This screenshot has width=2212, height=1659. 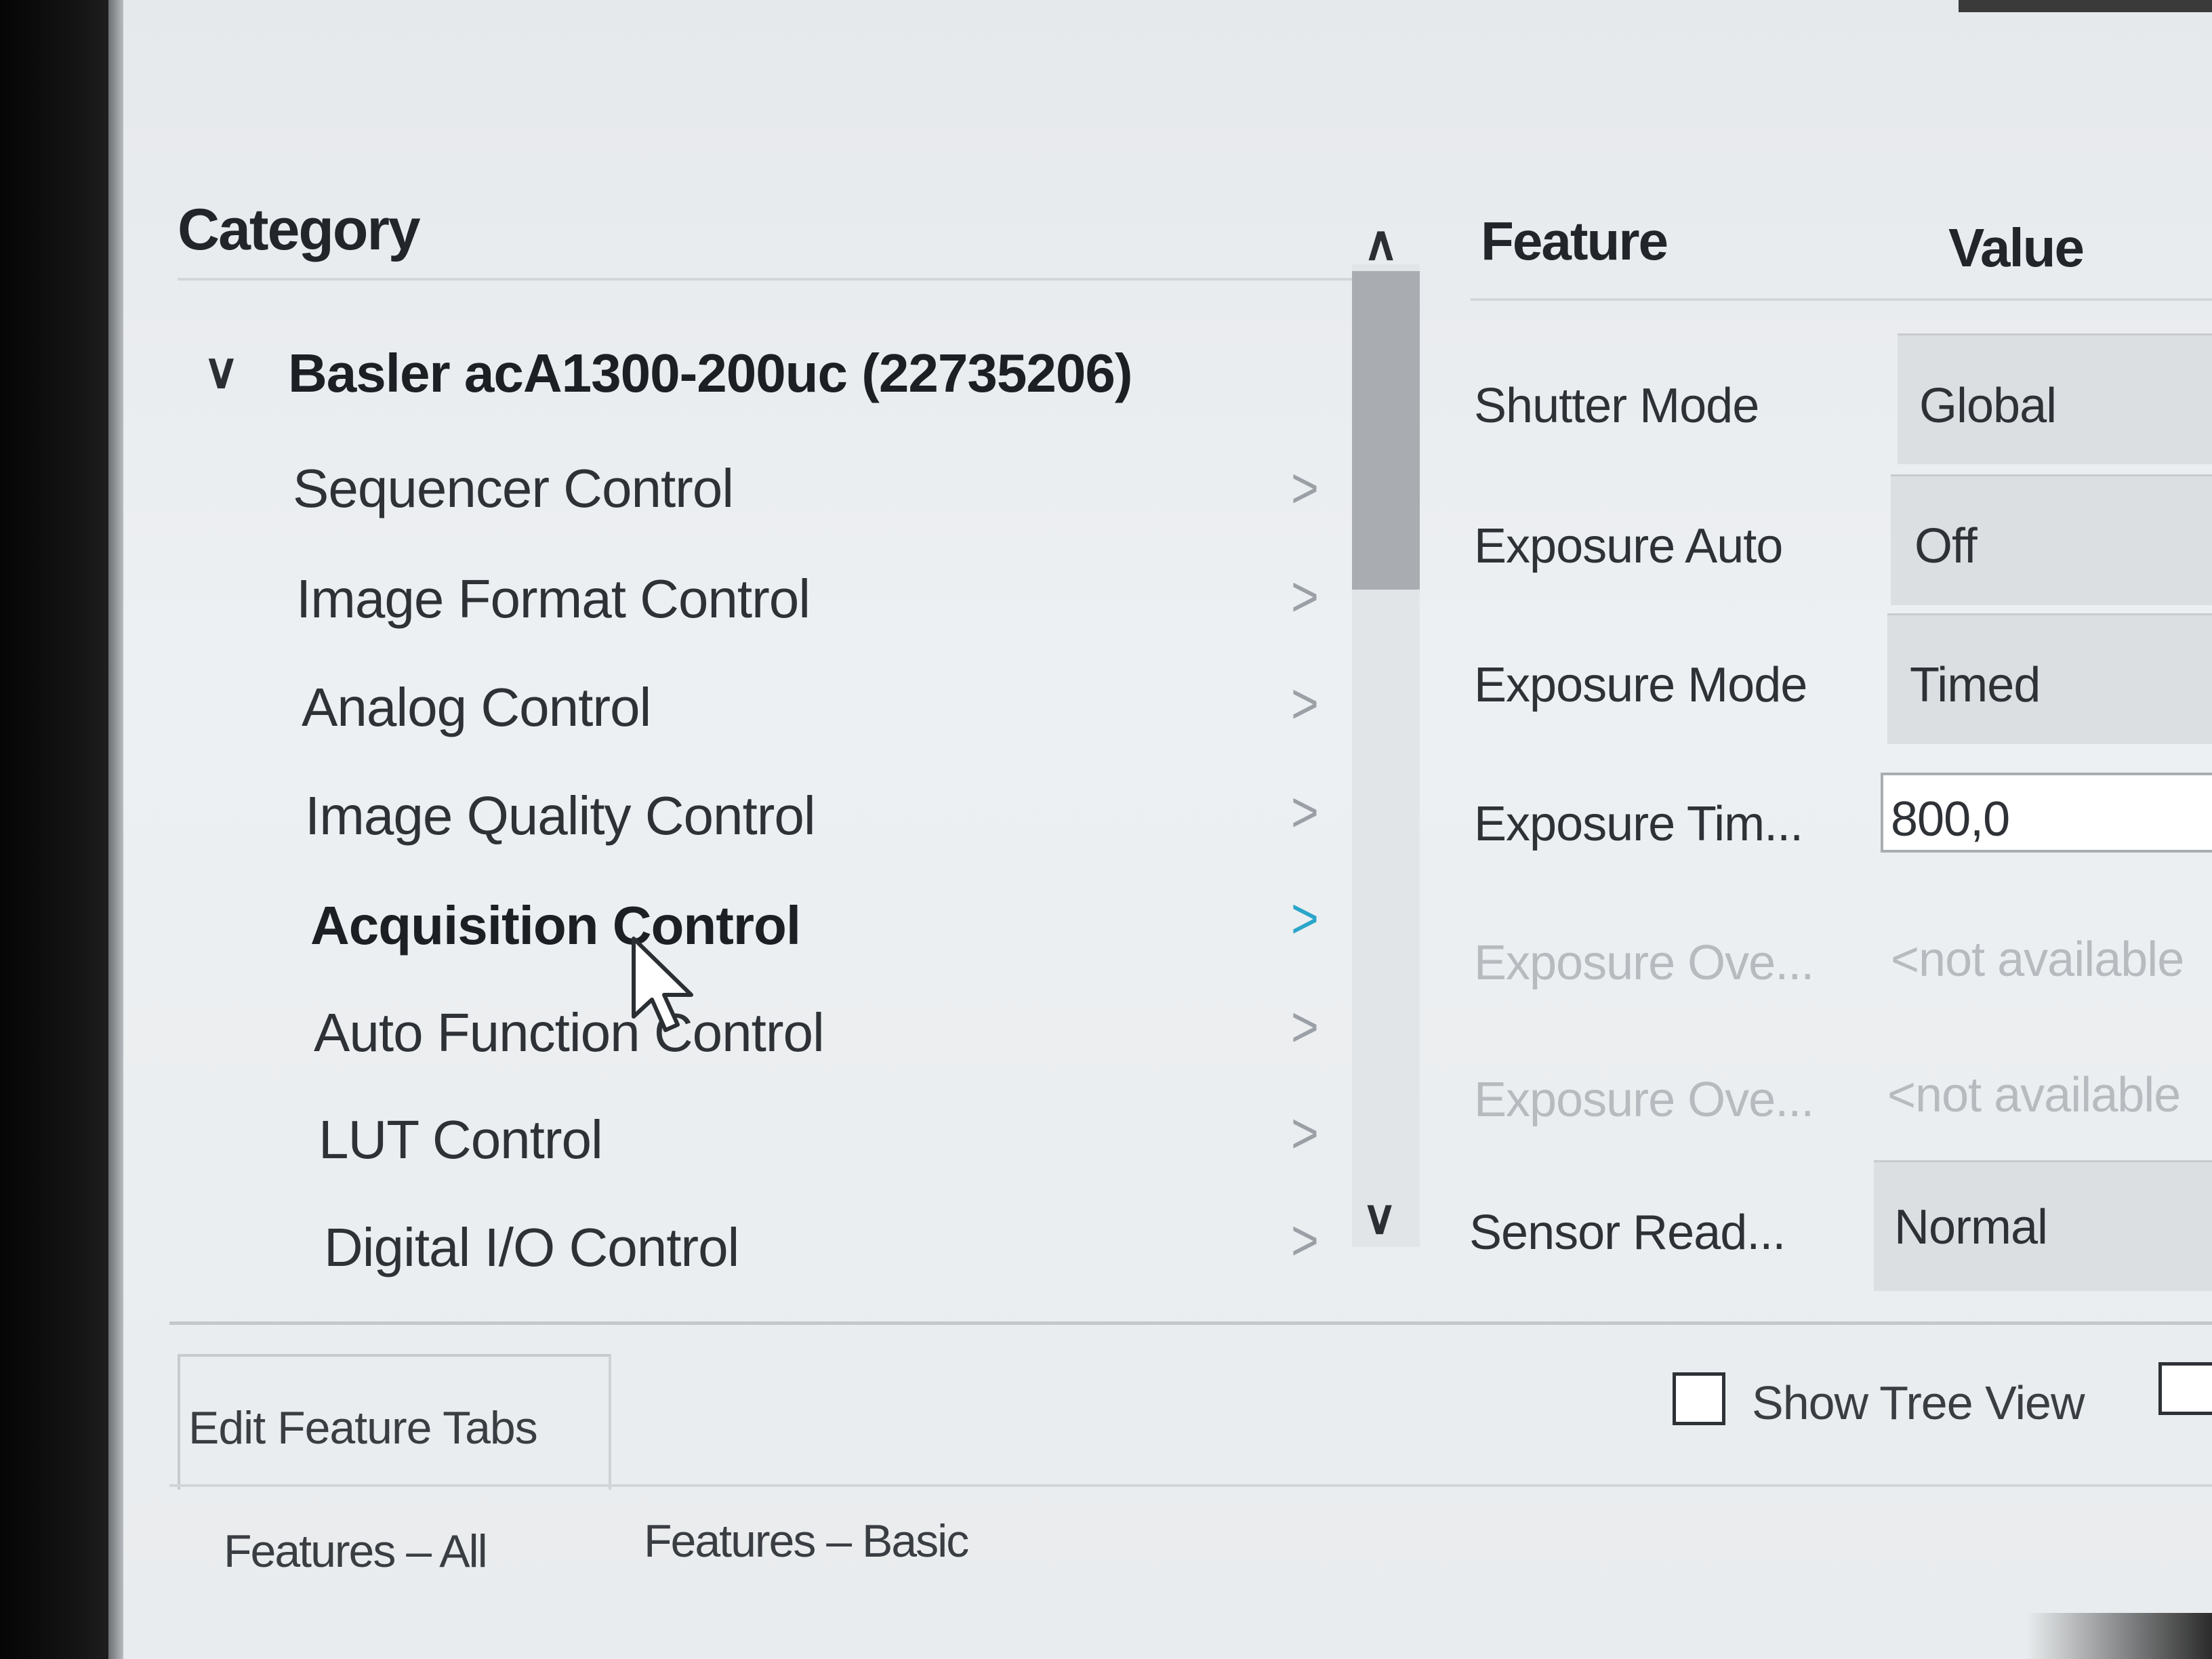 I want to click on tree-root-camera: Basler acA1300-200uc (22735206), so click(x=710, y=373).